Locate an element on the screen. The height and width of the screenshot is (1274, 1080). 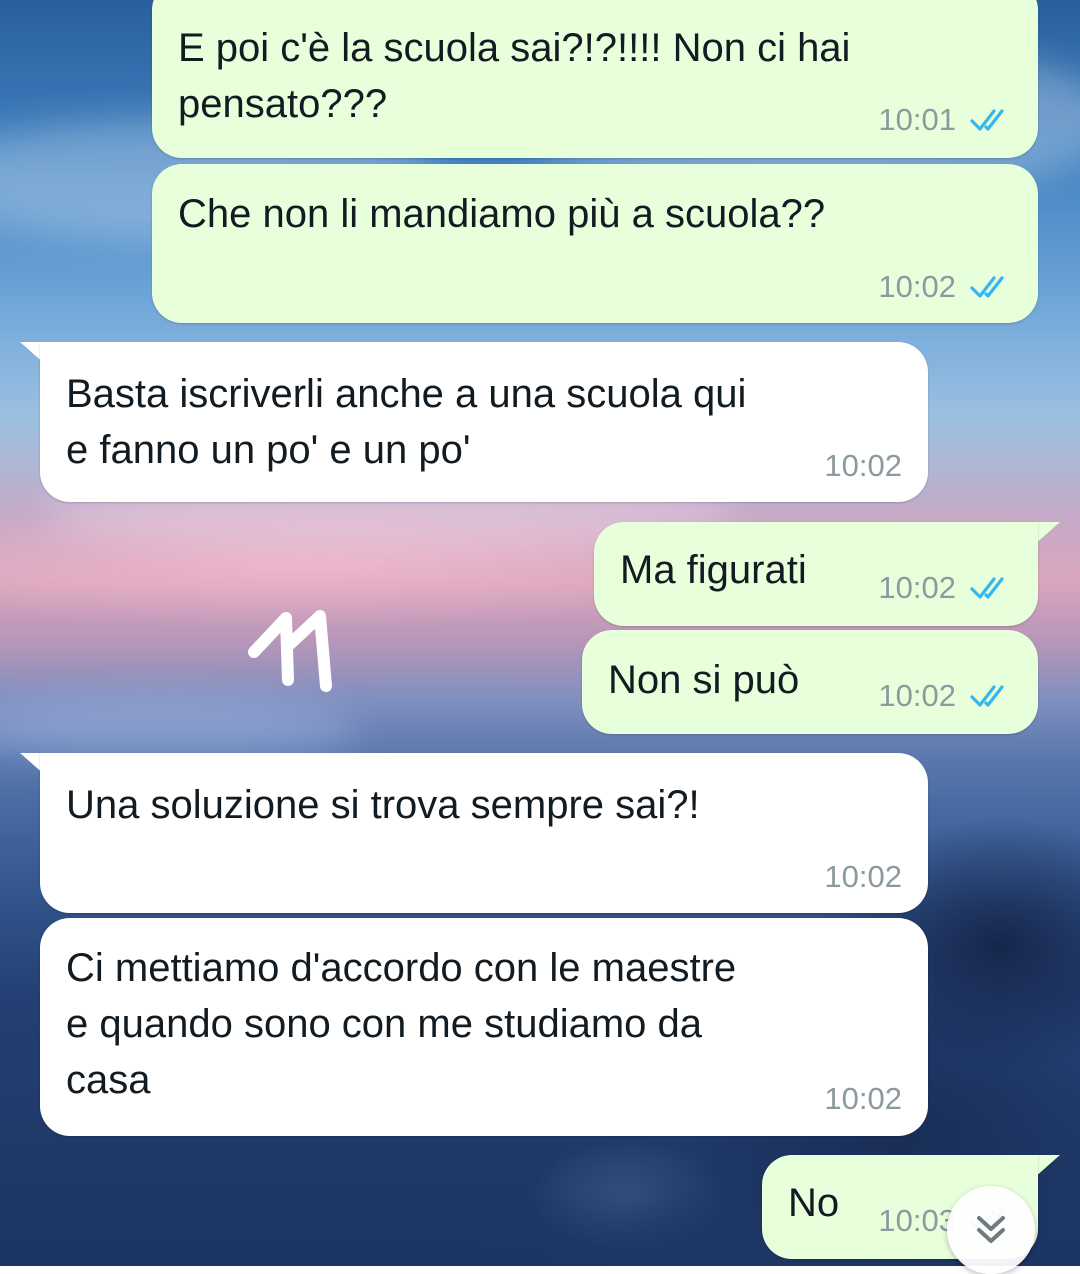
scroll-to-bottom-button is located at coordinates (991, 1230).